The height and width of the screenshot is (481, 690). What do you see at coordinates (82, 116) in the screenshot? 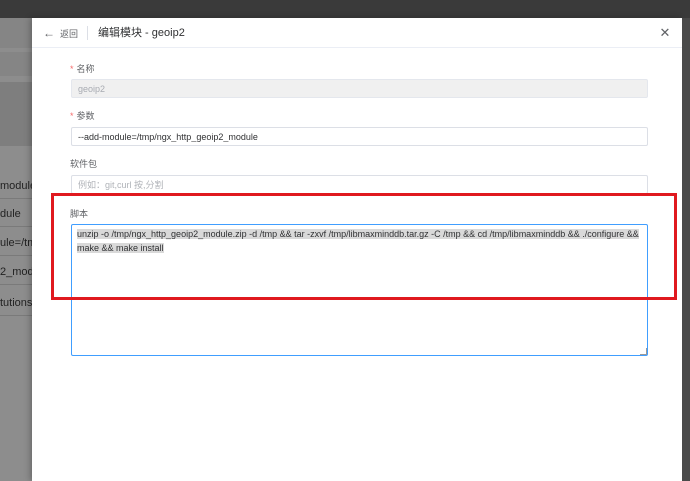
I see `params-label: * 参数` at bounding box center [82, 116].